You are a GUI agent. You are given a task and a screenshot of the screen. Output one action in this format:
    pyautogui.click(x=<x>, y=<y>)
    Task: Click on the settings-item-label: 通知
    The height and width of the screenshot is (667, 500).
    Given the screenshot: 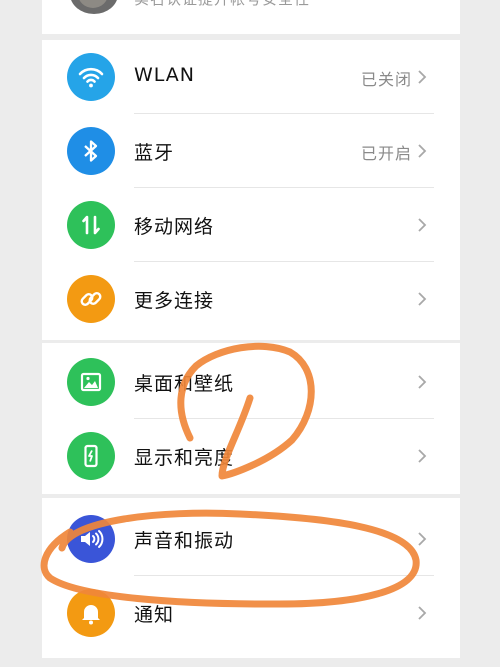 What is the action you would take?
    pyautogui.click(x=154, y=615)
    